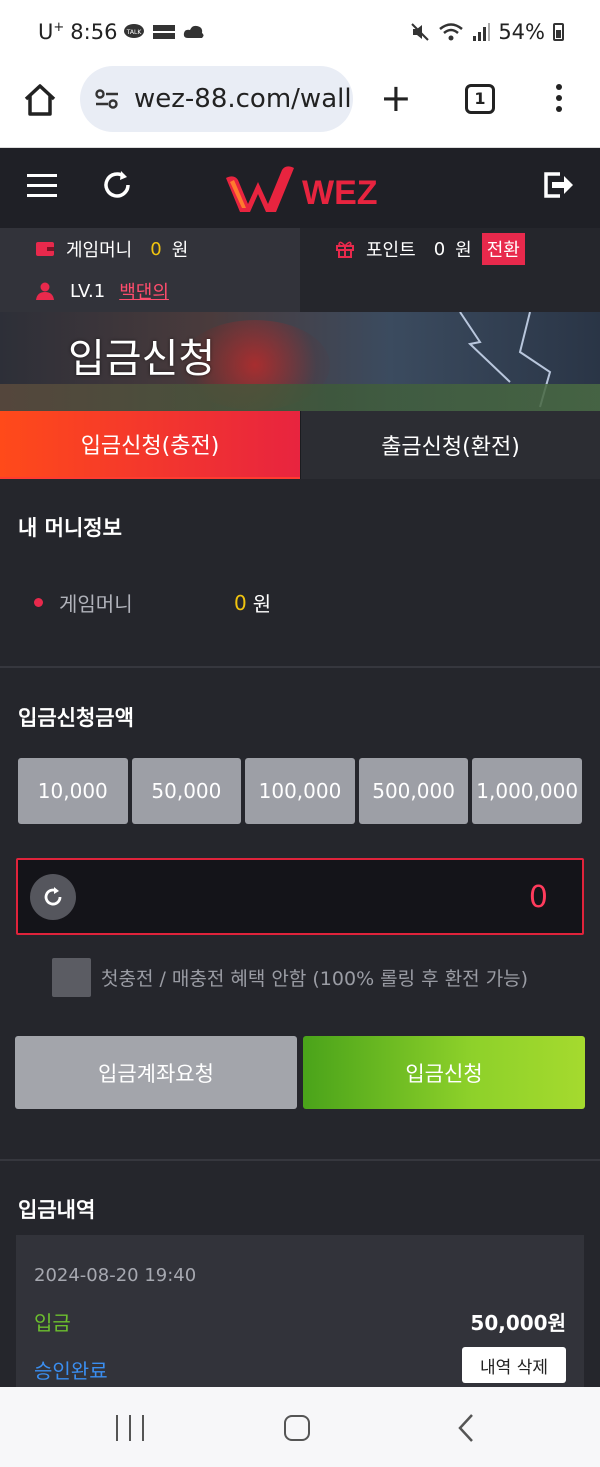 This screenshot has width=600, height=1467. I want to click on battery-icon, so click(558, 32).